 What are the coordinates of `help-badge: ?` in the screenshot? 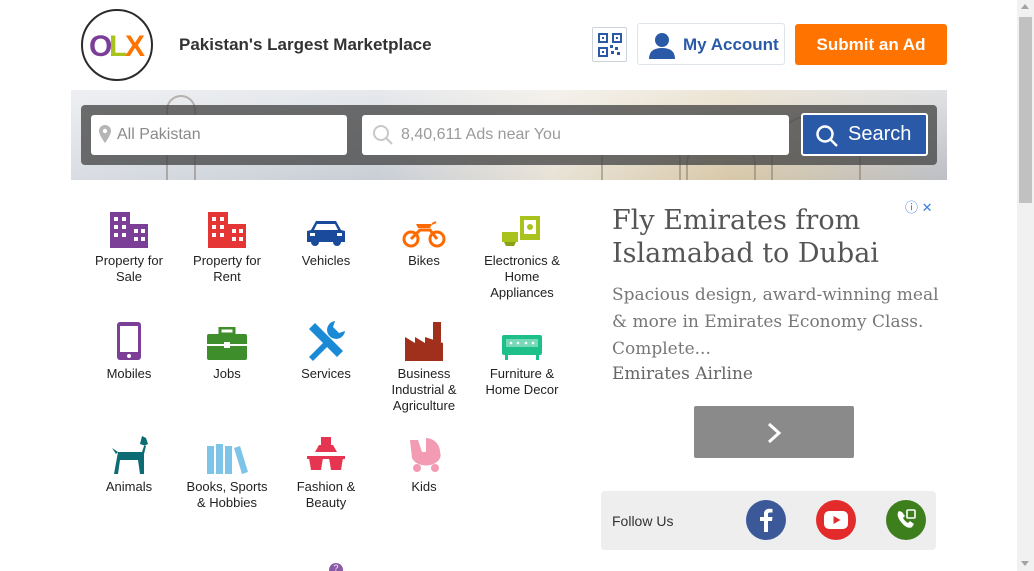 It's located at (336, 567).